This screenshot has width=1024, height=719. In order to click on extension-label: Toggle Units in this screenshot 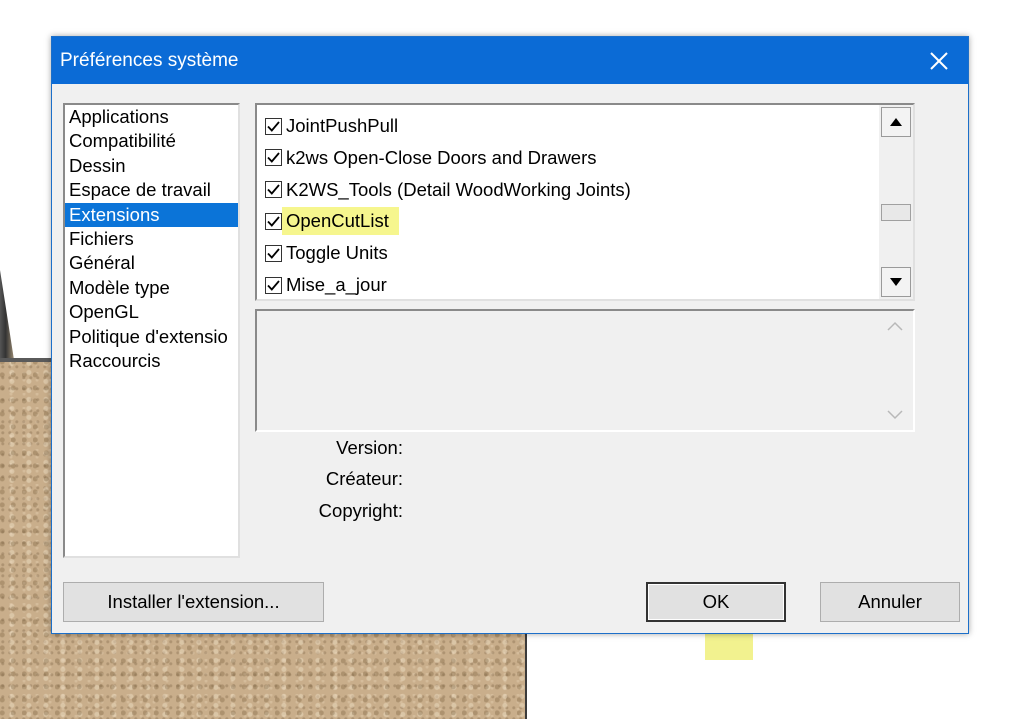, I will do `click(337, 253)`.